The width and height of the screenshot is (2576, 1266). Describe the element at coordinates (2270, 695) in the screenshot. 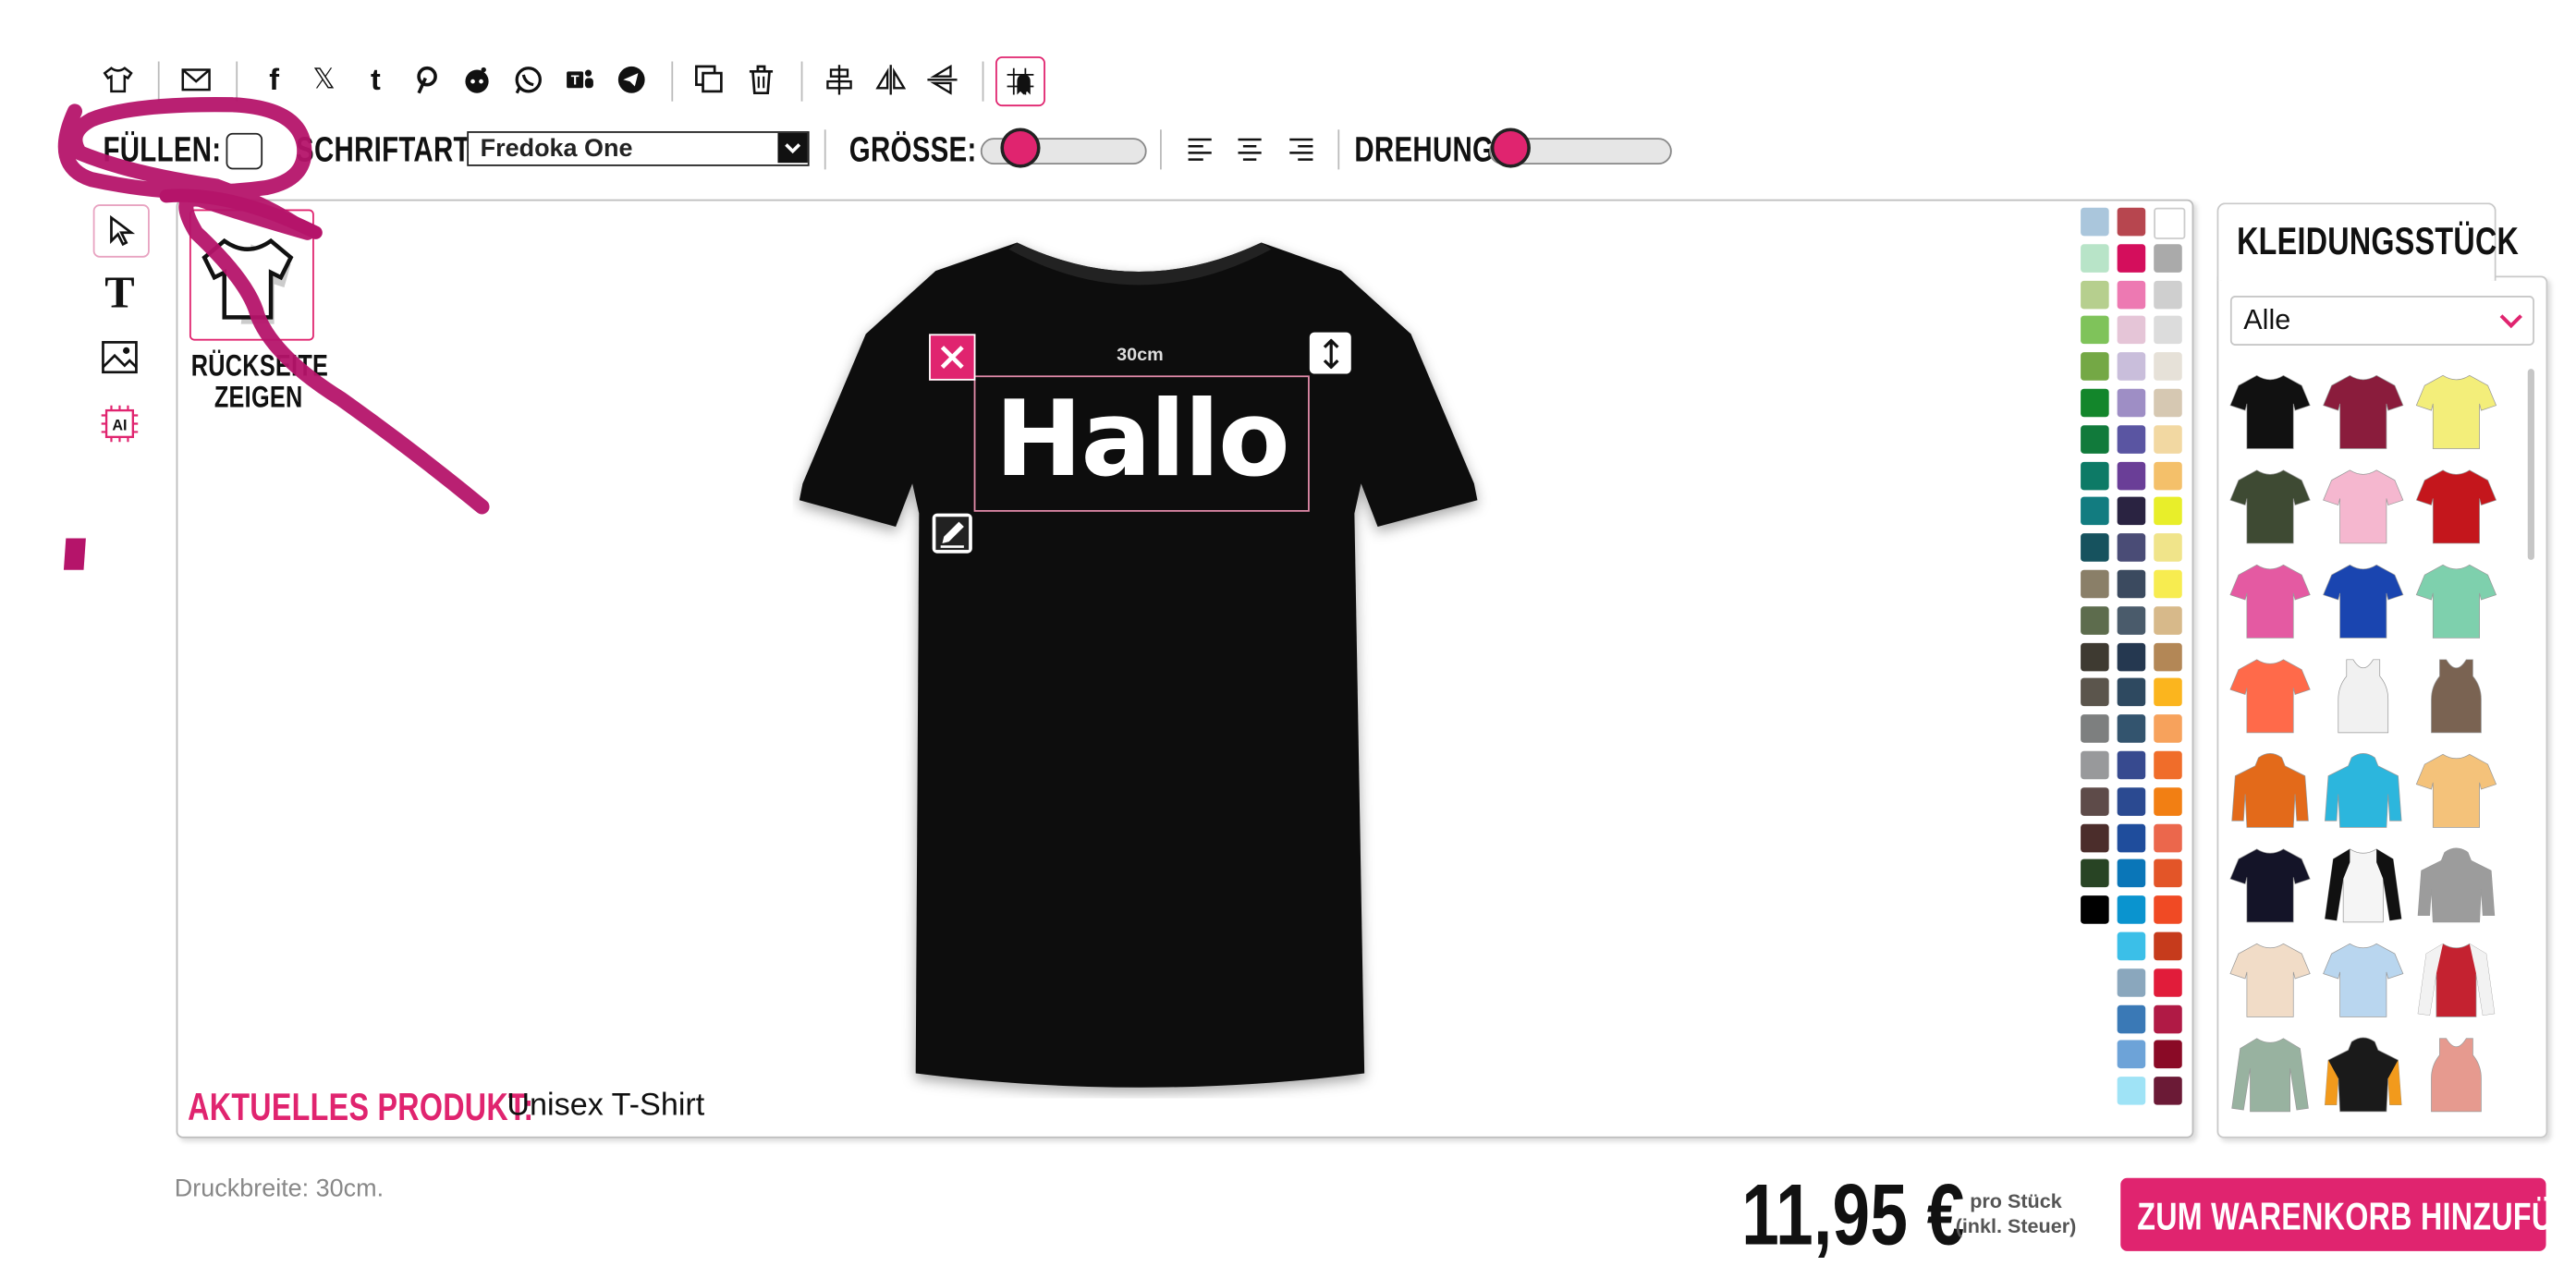

I see `garment-coral-tshirt` at that location.